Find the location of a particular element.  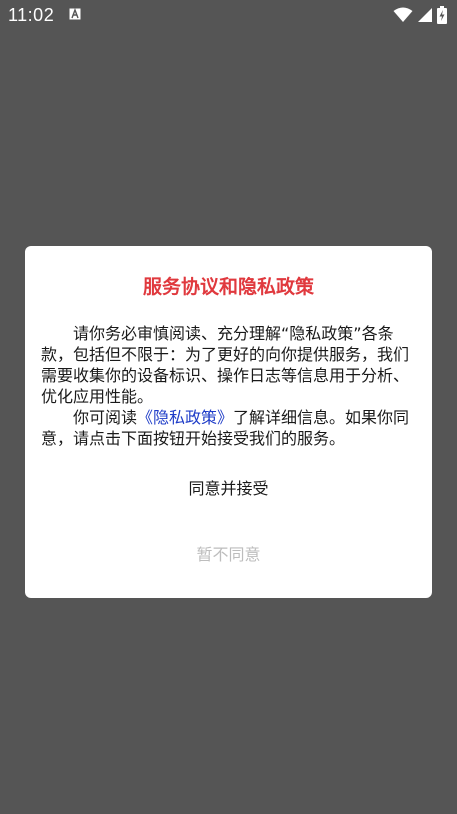

disagree-button: 暂不同意 is located at coordinates (228, 555).